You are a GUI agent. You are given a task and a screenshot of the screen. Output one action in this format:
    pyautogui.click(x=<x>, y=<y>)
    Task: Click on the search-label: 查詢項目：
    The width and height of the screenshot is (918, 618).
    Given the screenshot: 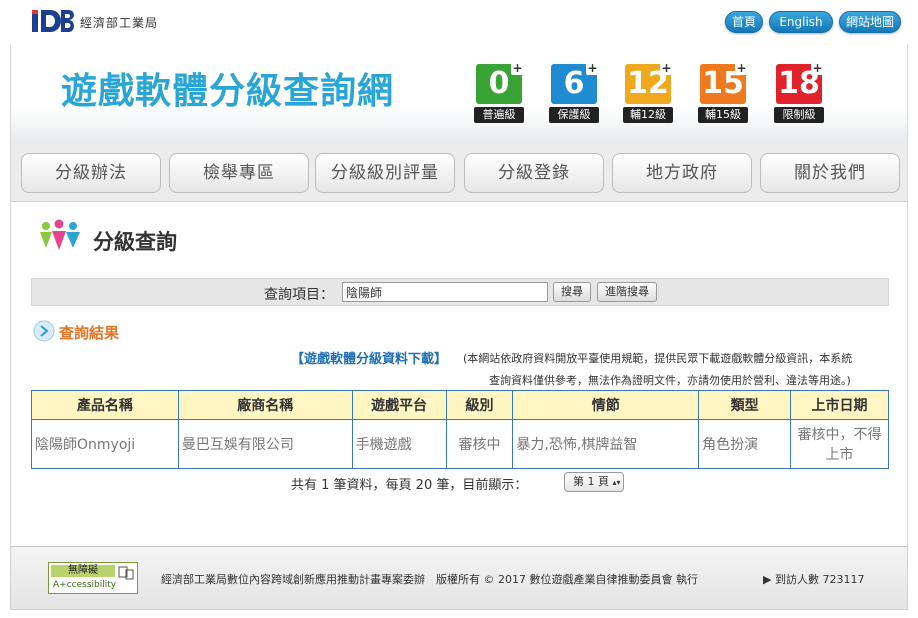 What is the action you would take?
    pyautogui.click(x=299, y=295)
    